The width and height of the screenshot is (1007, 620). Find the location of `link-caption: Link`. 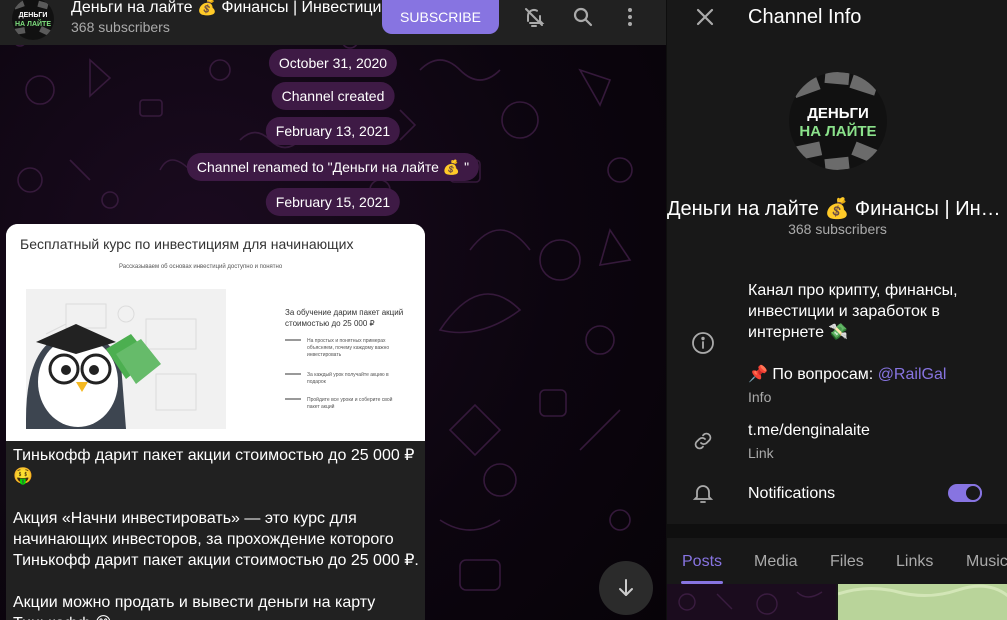

link-caption: Link is located at coordinates (761, 453).